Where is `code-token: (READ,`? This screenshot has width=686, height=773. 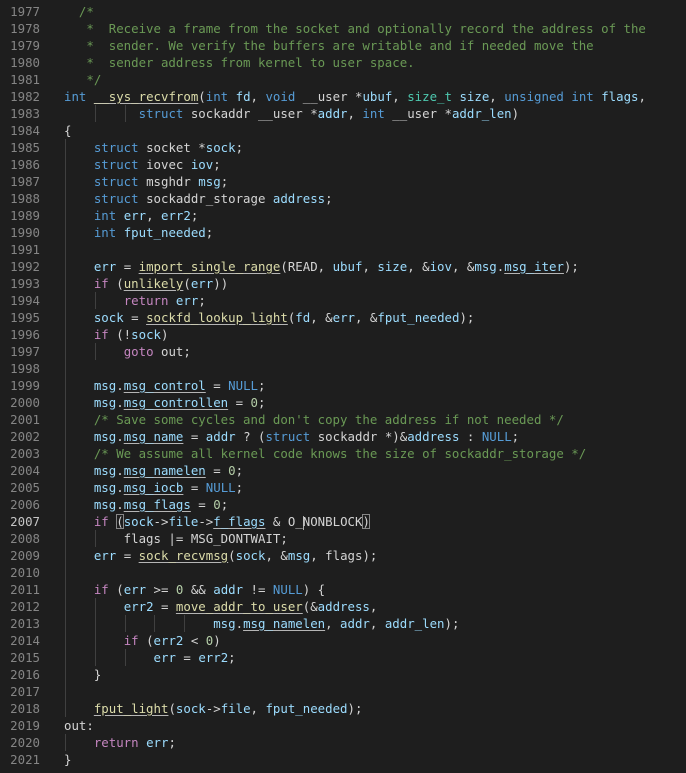 code-token: (READ, is located at coordinates (306, 266).